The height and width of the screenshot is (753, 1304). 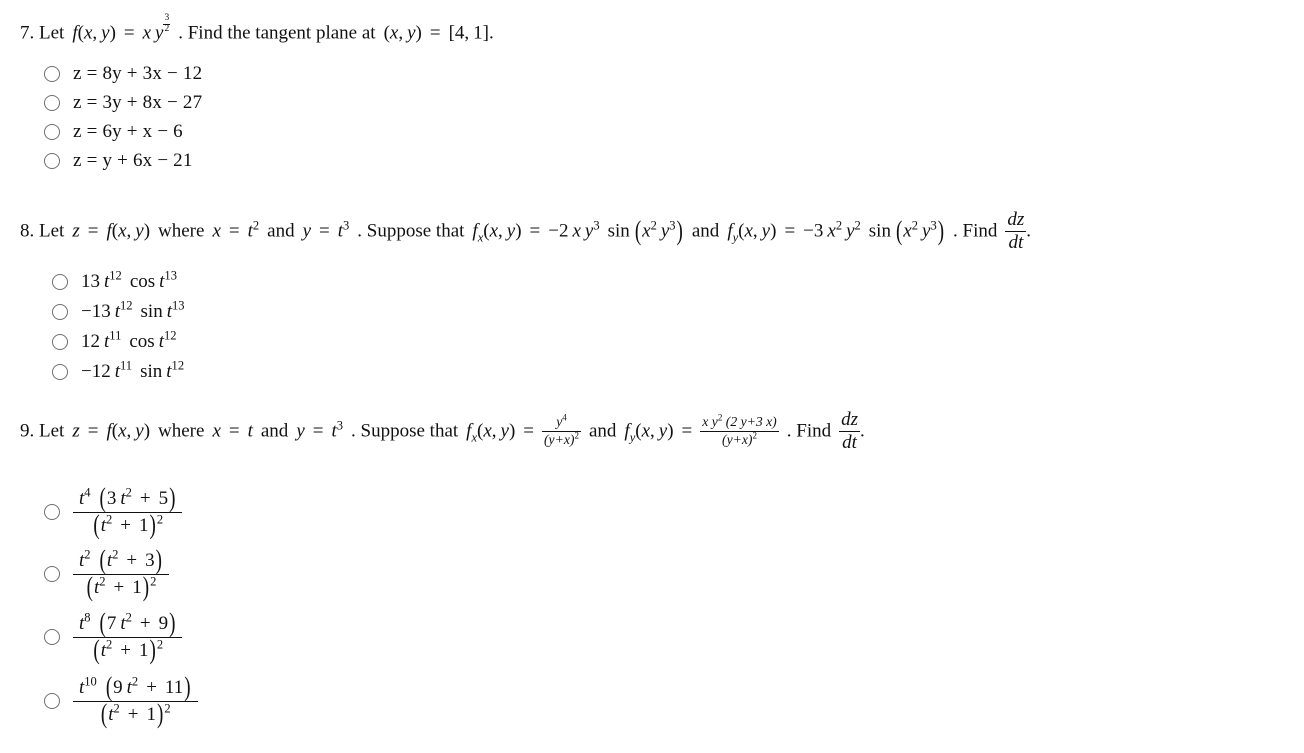 I want to click on q9-and-1: and, so click(x=274, y=431).